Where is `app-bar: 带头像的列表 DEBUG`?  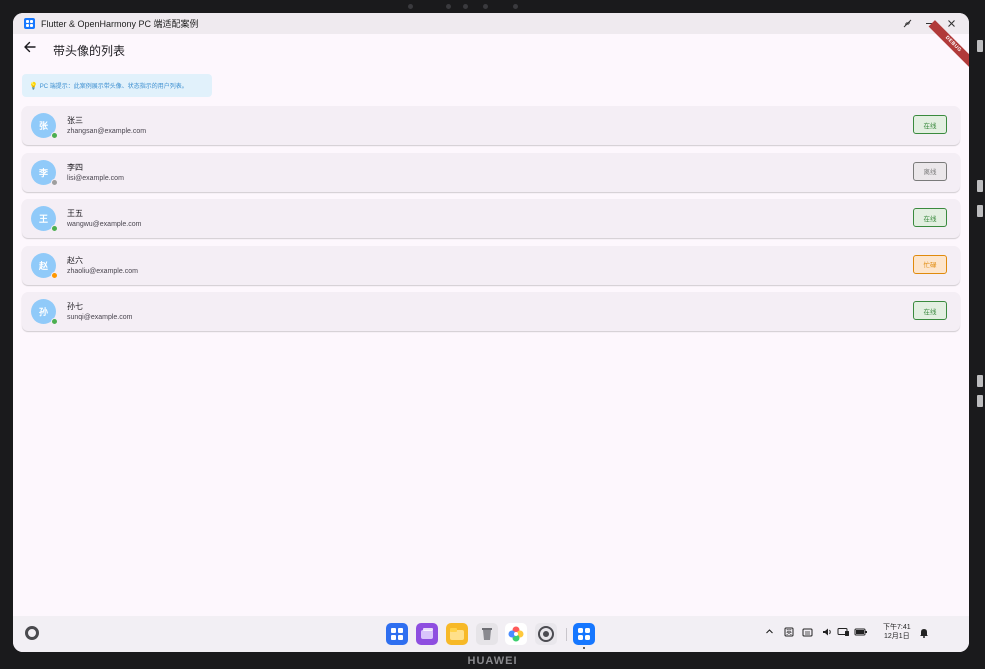 app-bar: 带头像的列表 DEBUG is located at coordinates (491, 44).